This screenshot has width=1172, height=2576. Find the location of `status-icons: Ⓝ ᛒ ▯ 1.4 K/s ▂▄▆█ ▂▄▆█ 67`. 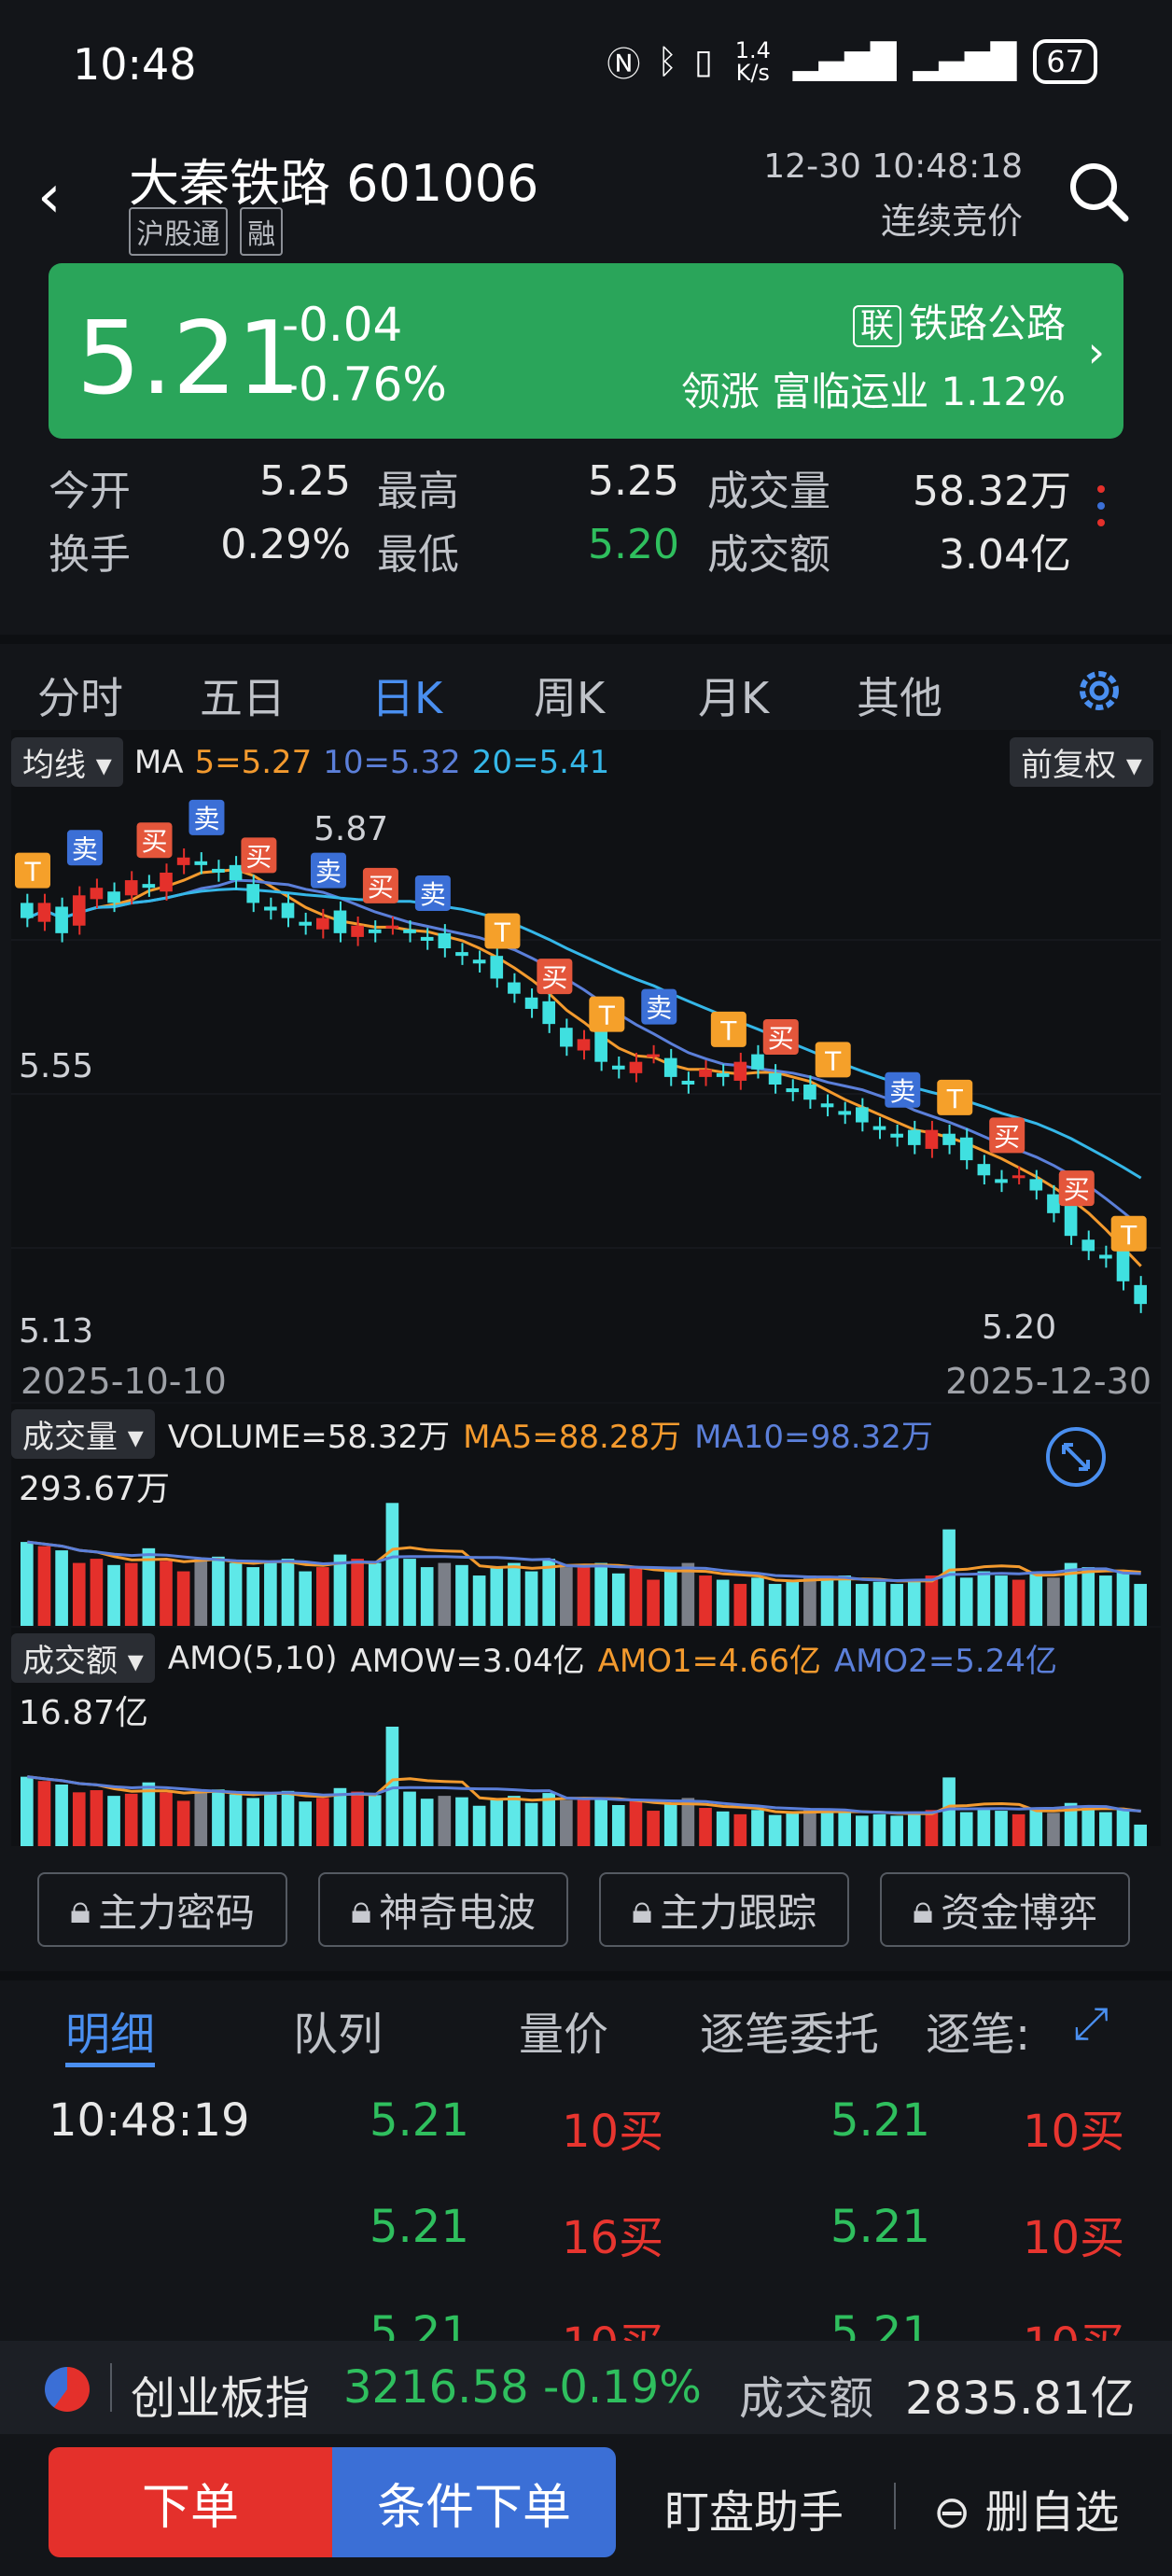

status-icons: Ⓝ ᛒ ▯ 1.4 K/s ▂▄▆█ ▂▄▆█ 67 is located at coordinates (852, 61).